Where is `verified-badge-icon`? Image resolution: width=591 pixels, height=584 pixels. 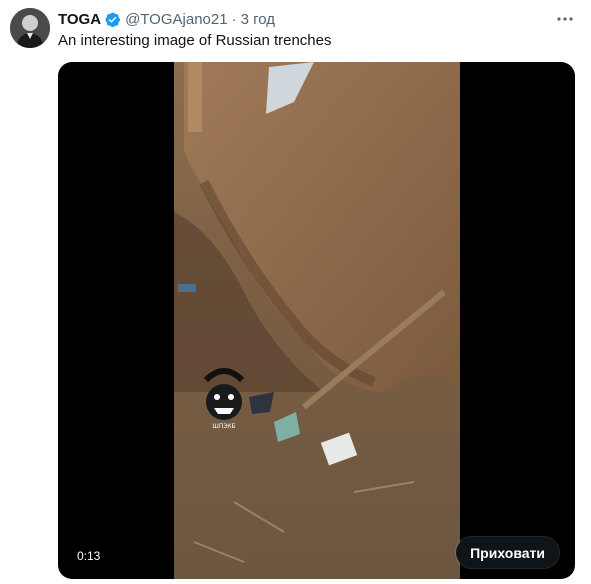
verified-badge-icon is located at coordinates (112, 19).